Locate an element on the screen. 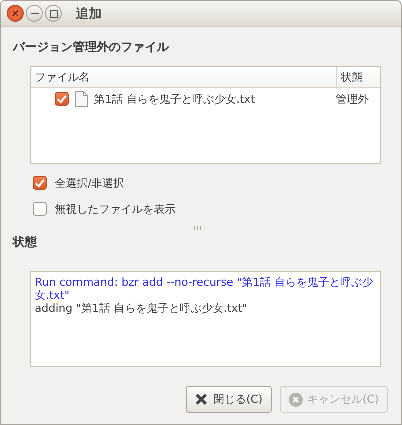 This screenshot has width=402, height=425. checkbox-label: 無視したファイルを表示 is located at coordinates (115, 209).